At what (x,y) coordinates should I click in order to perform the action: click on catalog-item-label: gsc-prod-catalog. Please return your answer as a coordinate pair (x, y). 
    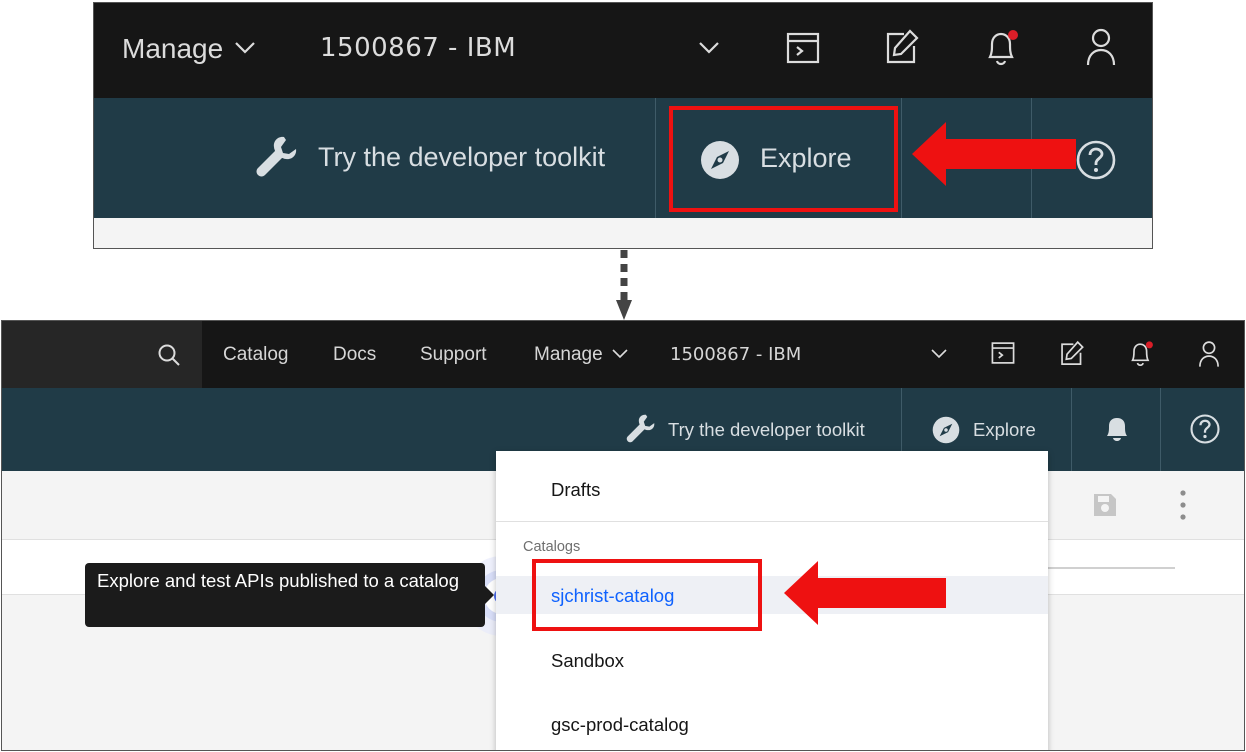
    Looking at the image, I should click on (620, 724).